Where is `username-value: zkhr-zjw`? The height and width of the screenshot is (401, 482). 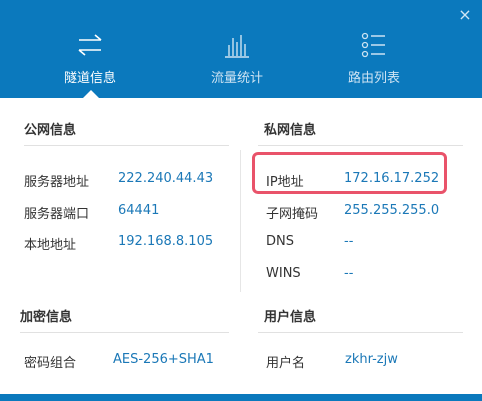
username-value: zkhr-zjw is located at coordinates (371, 359).